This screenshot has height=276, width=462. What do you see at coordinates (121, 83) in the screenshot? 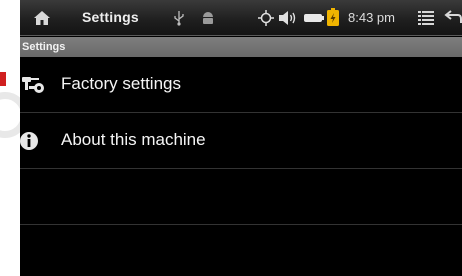
I see `list-item-label: Factory settings` at bounding box center [121, 83].